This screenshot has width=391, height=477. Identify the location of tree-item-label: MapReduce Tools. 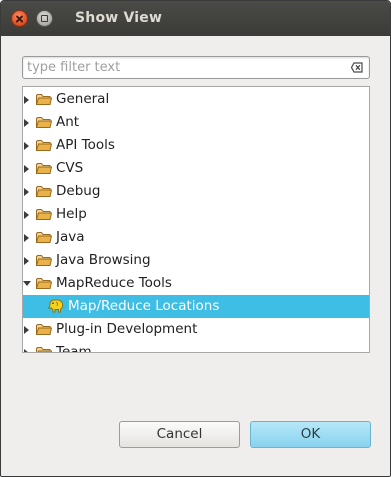
(114, 283).